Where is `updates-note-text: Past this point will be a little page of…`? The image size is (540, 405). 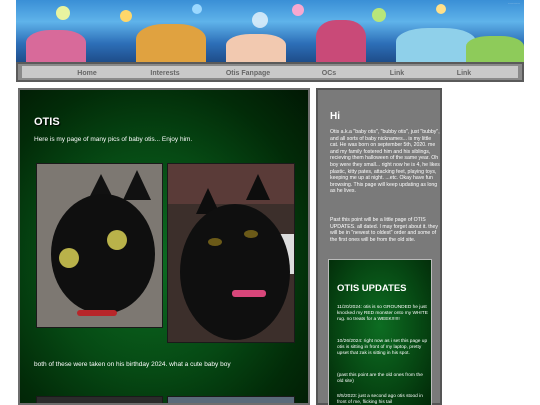
updates-note-text: Past this point will be a little page of… is located at coordinates (384, 230).